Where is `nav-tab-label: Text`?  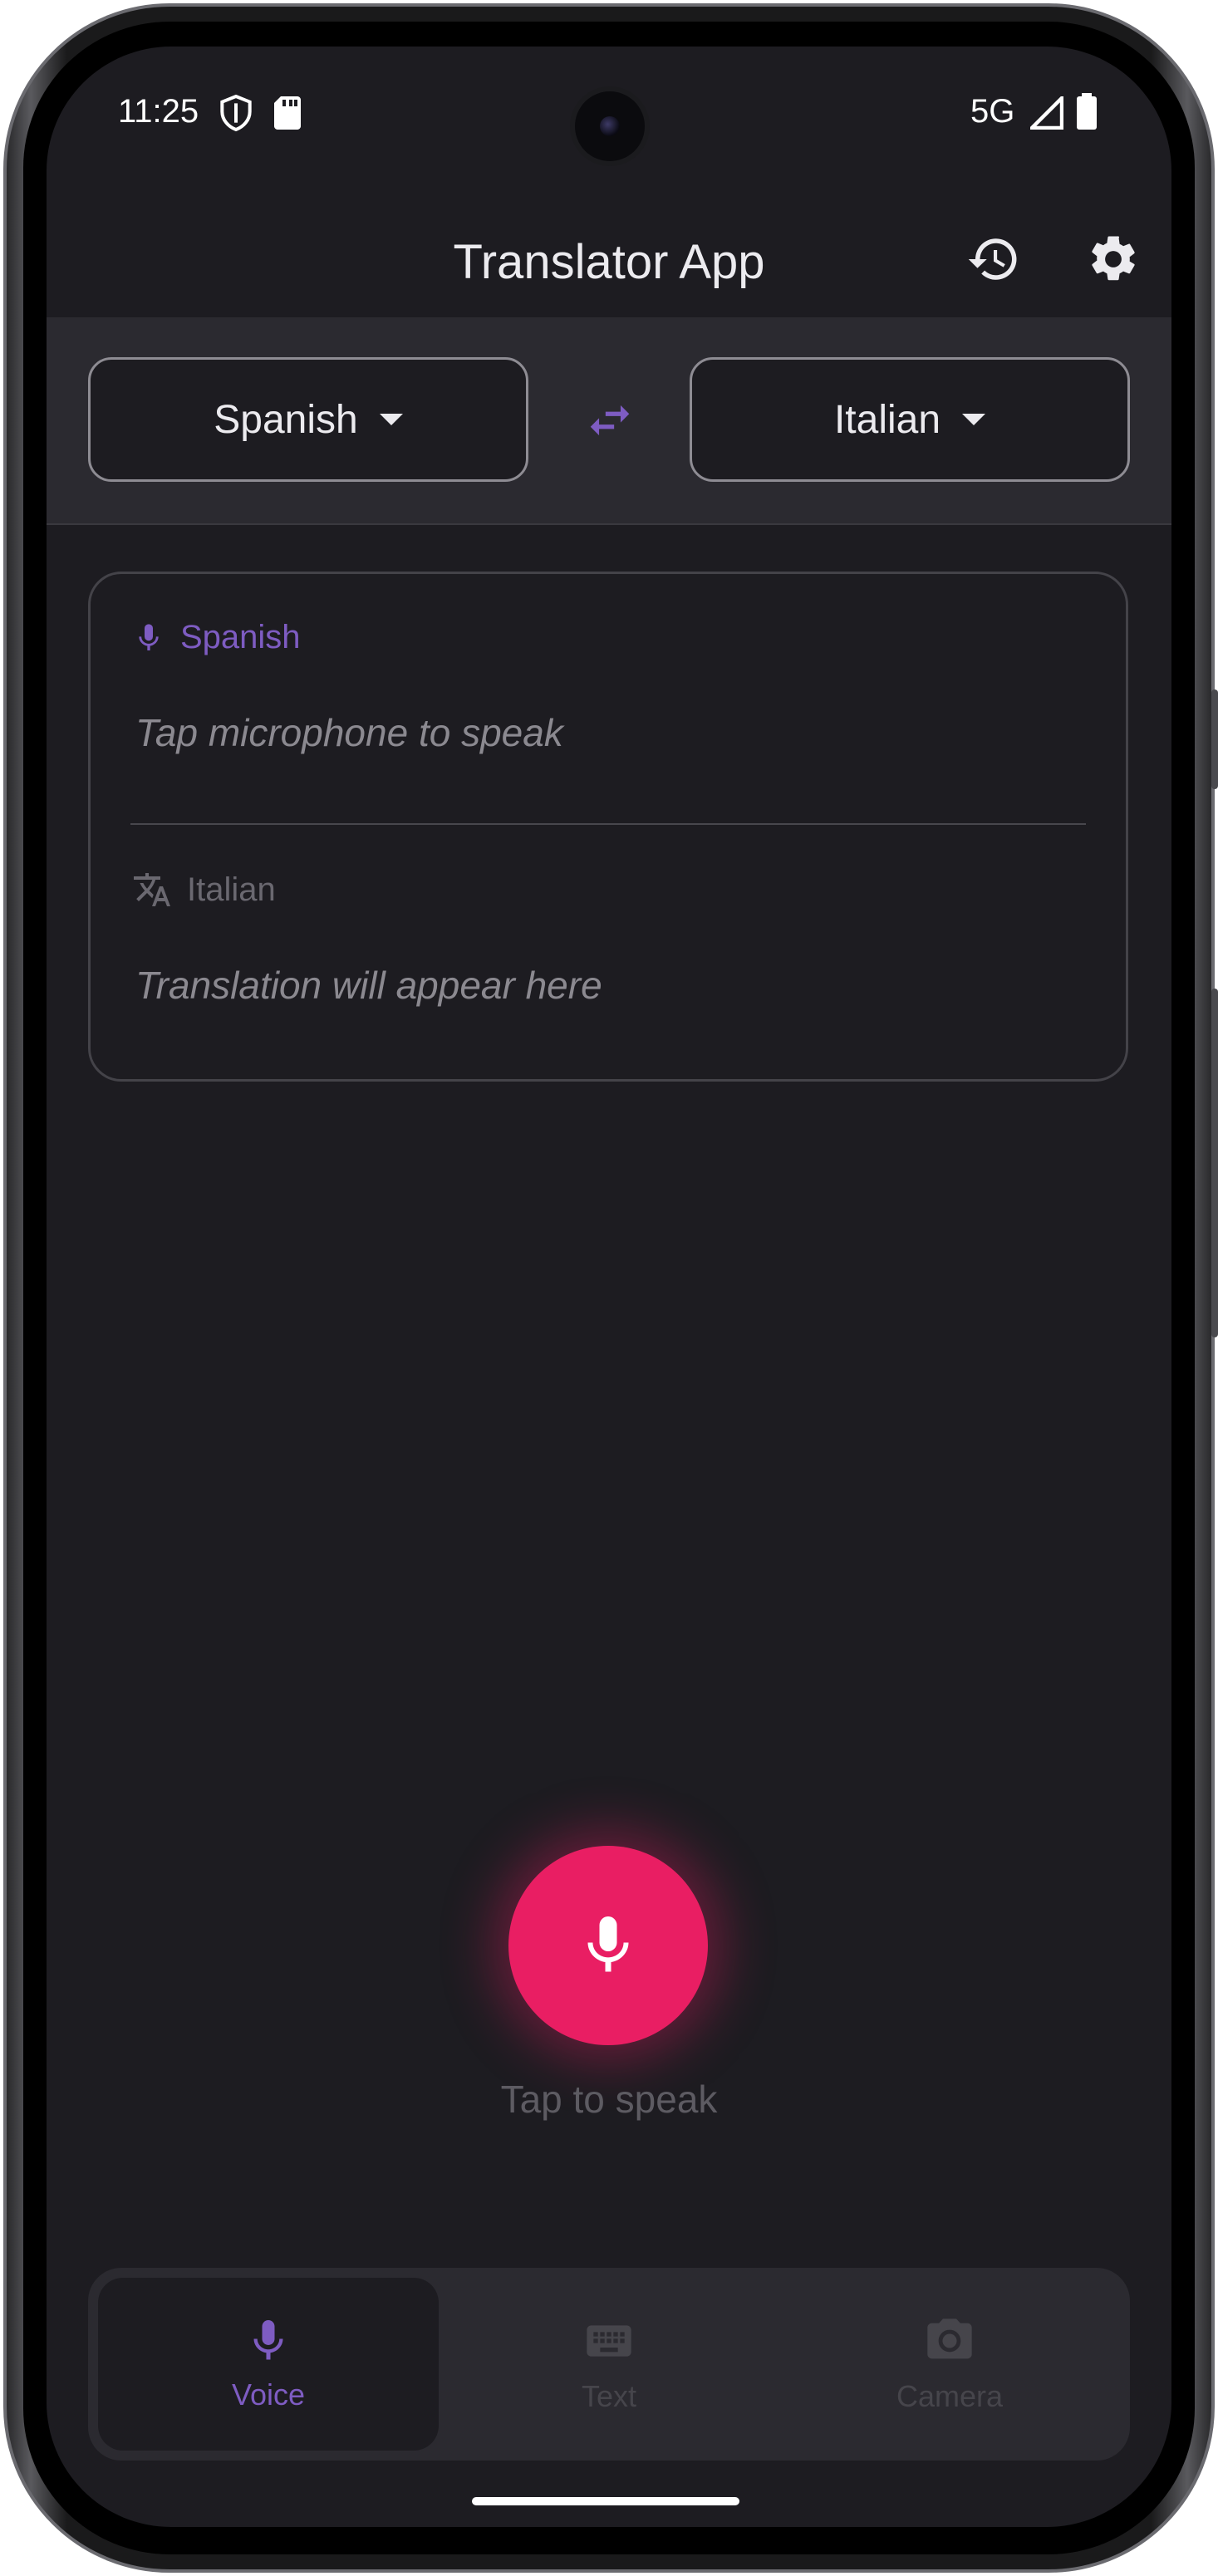 nav-tab-label: Text is located at coordinates (609, 2396).